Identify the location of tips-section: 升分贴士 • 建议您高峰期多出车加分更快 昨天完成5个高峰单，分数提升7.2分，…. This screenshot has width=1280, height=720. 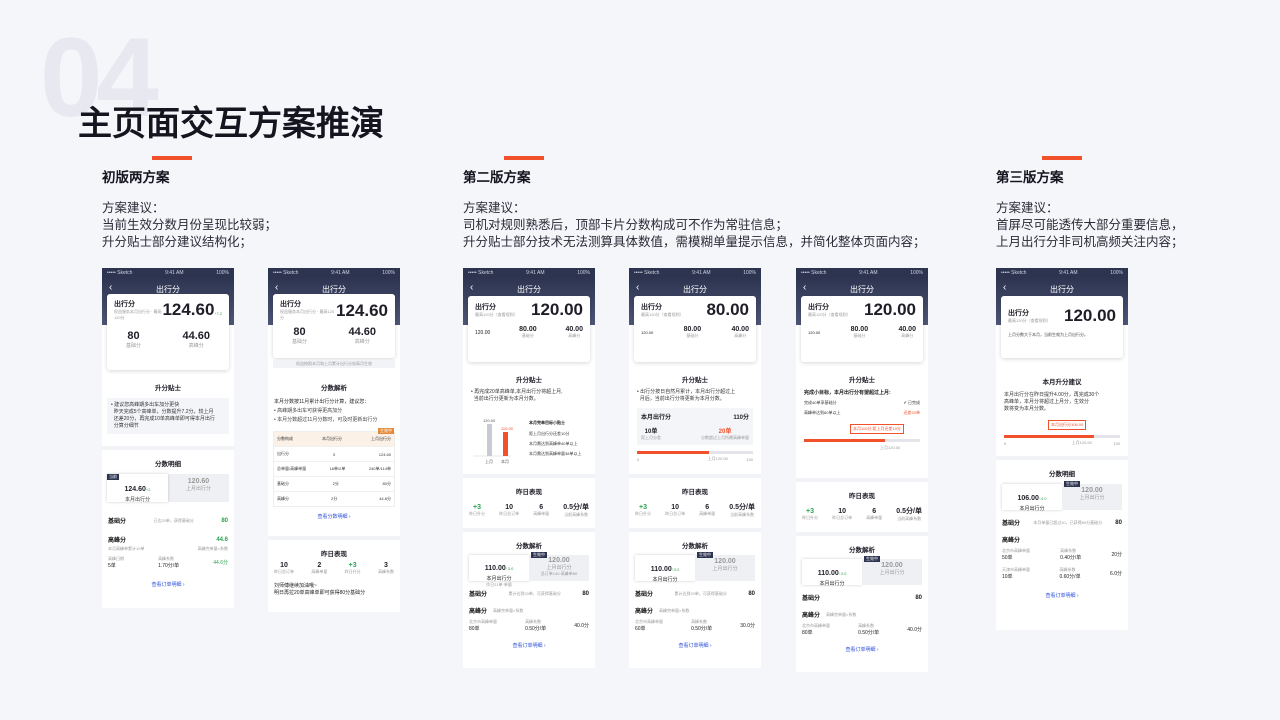
(168, 411).